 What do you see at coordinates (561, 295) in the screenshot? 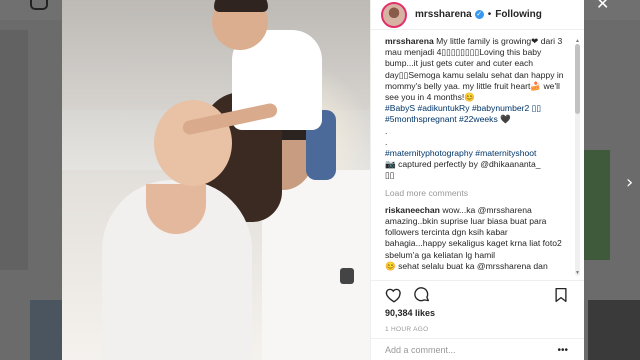
I see `bookmark-icon` at bounding box center [561, 295].